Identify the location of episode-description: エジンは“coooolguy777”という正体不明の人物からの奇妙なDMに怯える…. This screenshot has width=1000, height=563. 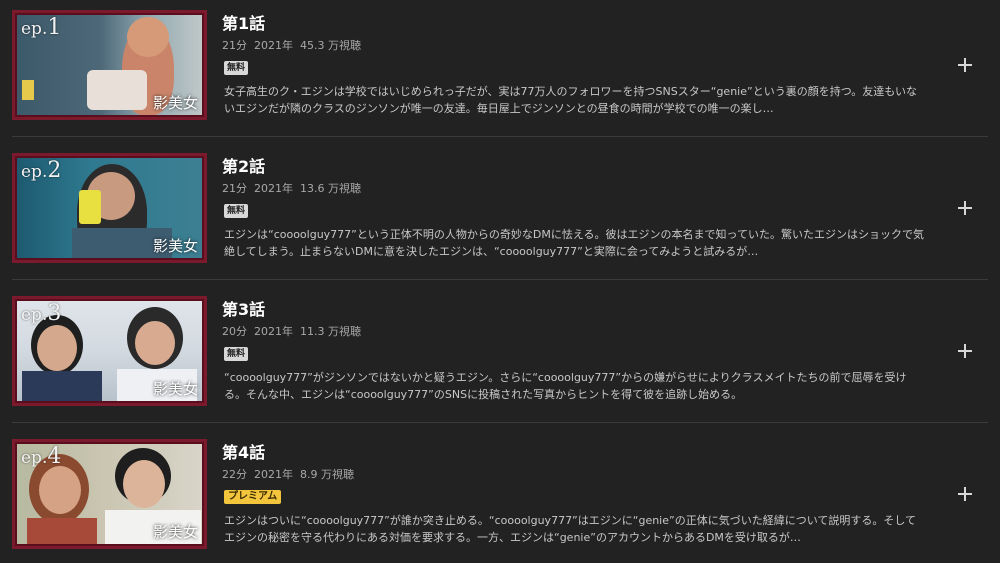
(574, 243).